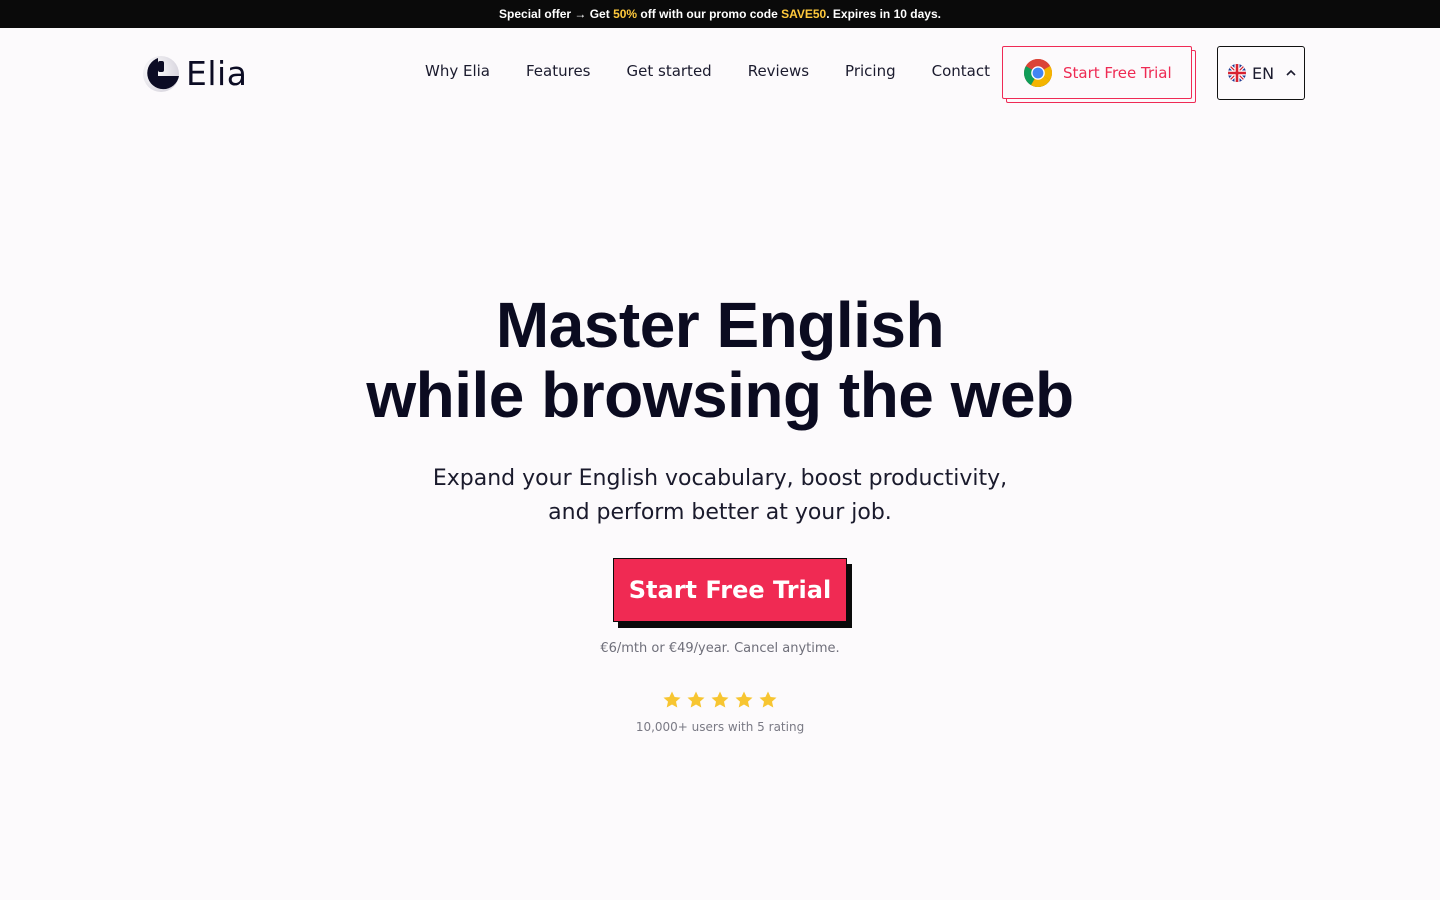 The width and height of the screenshot is (1440, 900). I want to click on promo-middle: off with our promo code, so click(709, 14).